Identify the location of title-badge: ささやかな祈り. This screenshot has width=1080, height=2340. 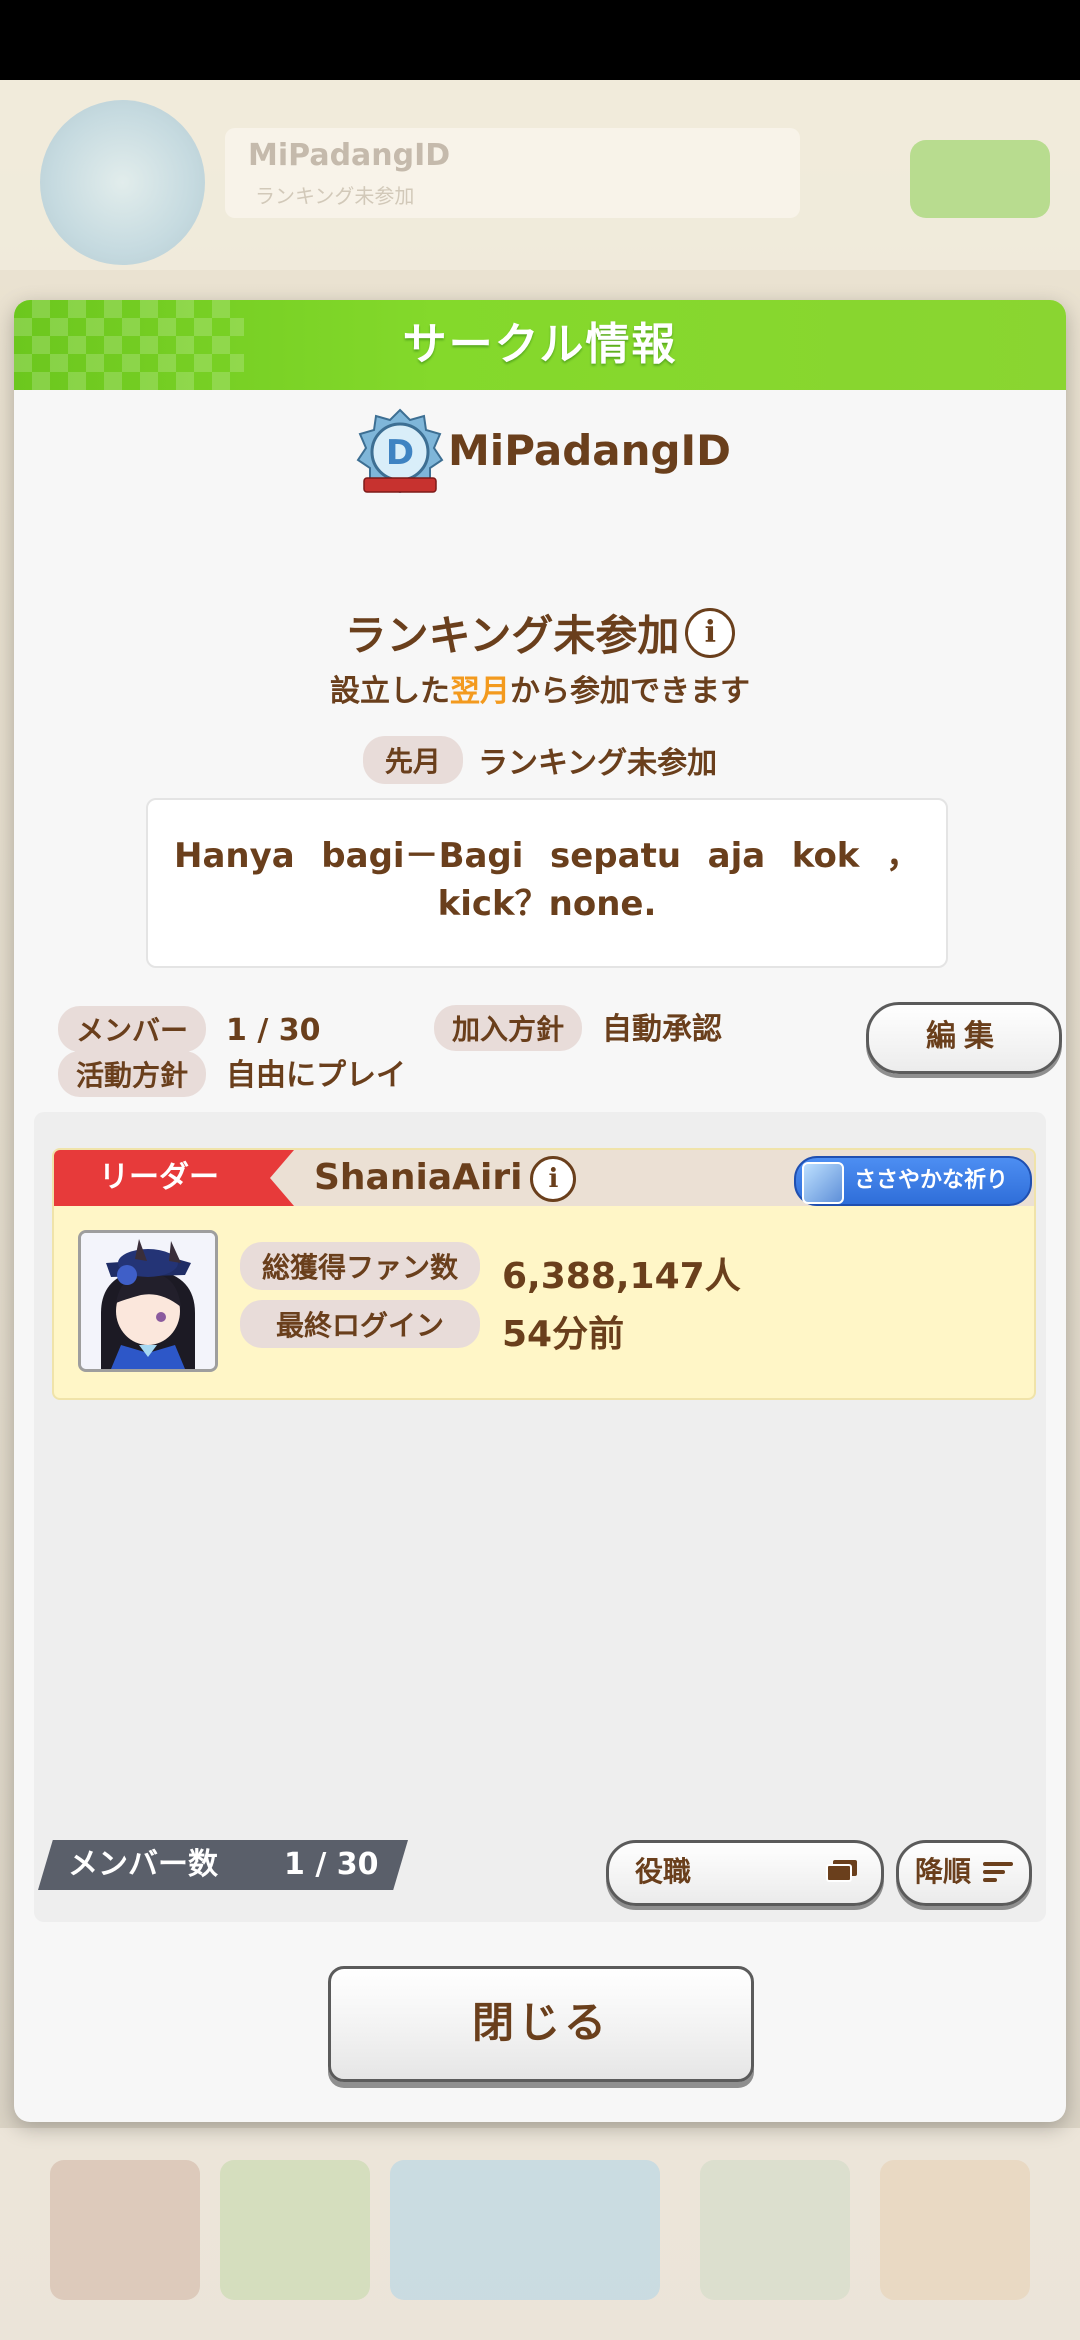
(913, 1181).